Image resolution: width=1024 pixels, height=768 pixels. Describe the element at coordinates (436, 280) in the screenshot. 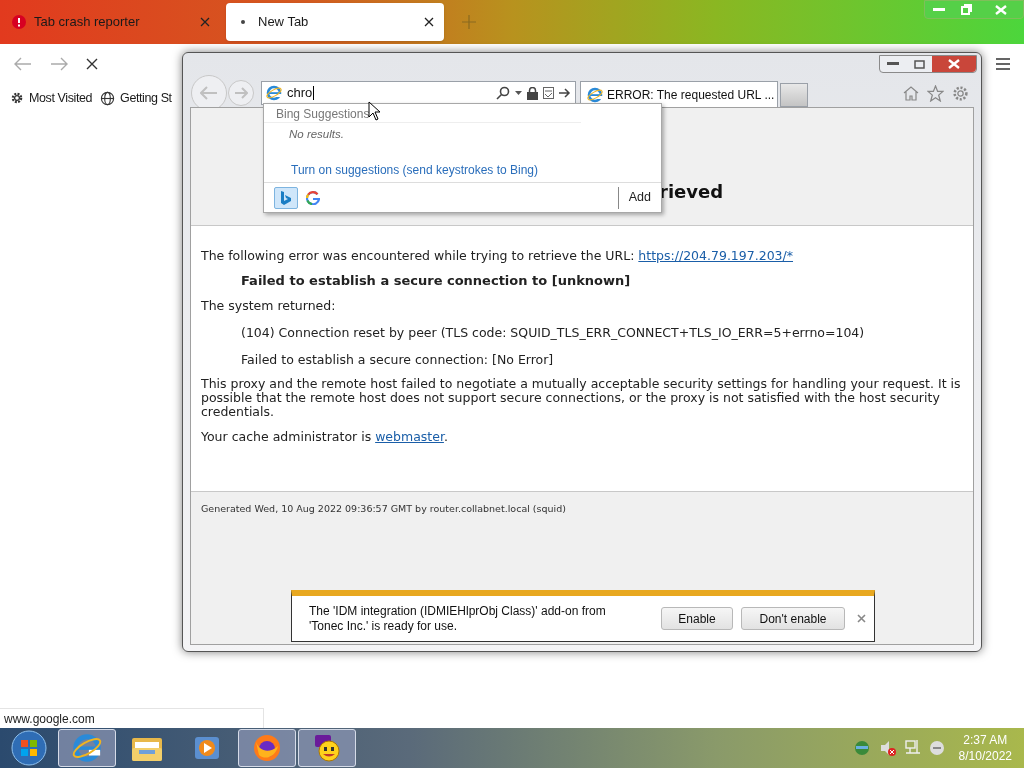

I see `error-title: Failed to establish a secure connection to [unknown]` at that location.